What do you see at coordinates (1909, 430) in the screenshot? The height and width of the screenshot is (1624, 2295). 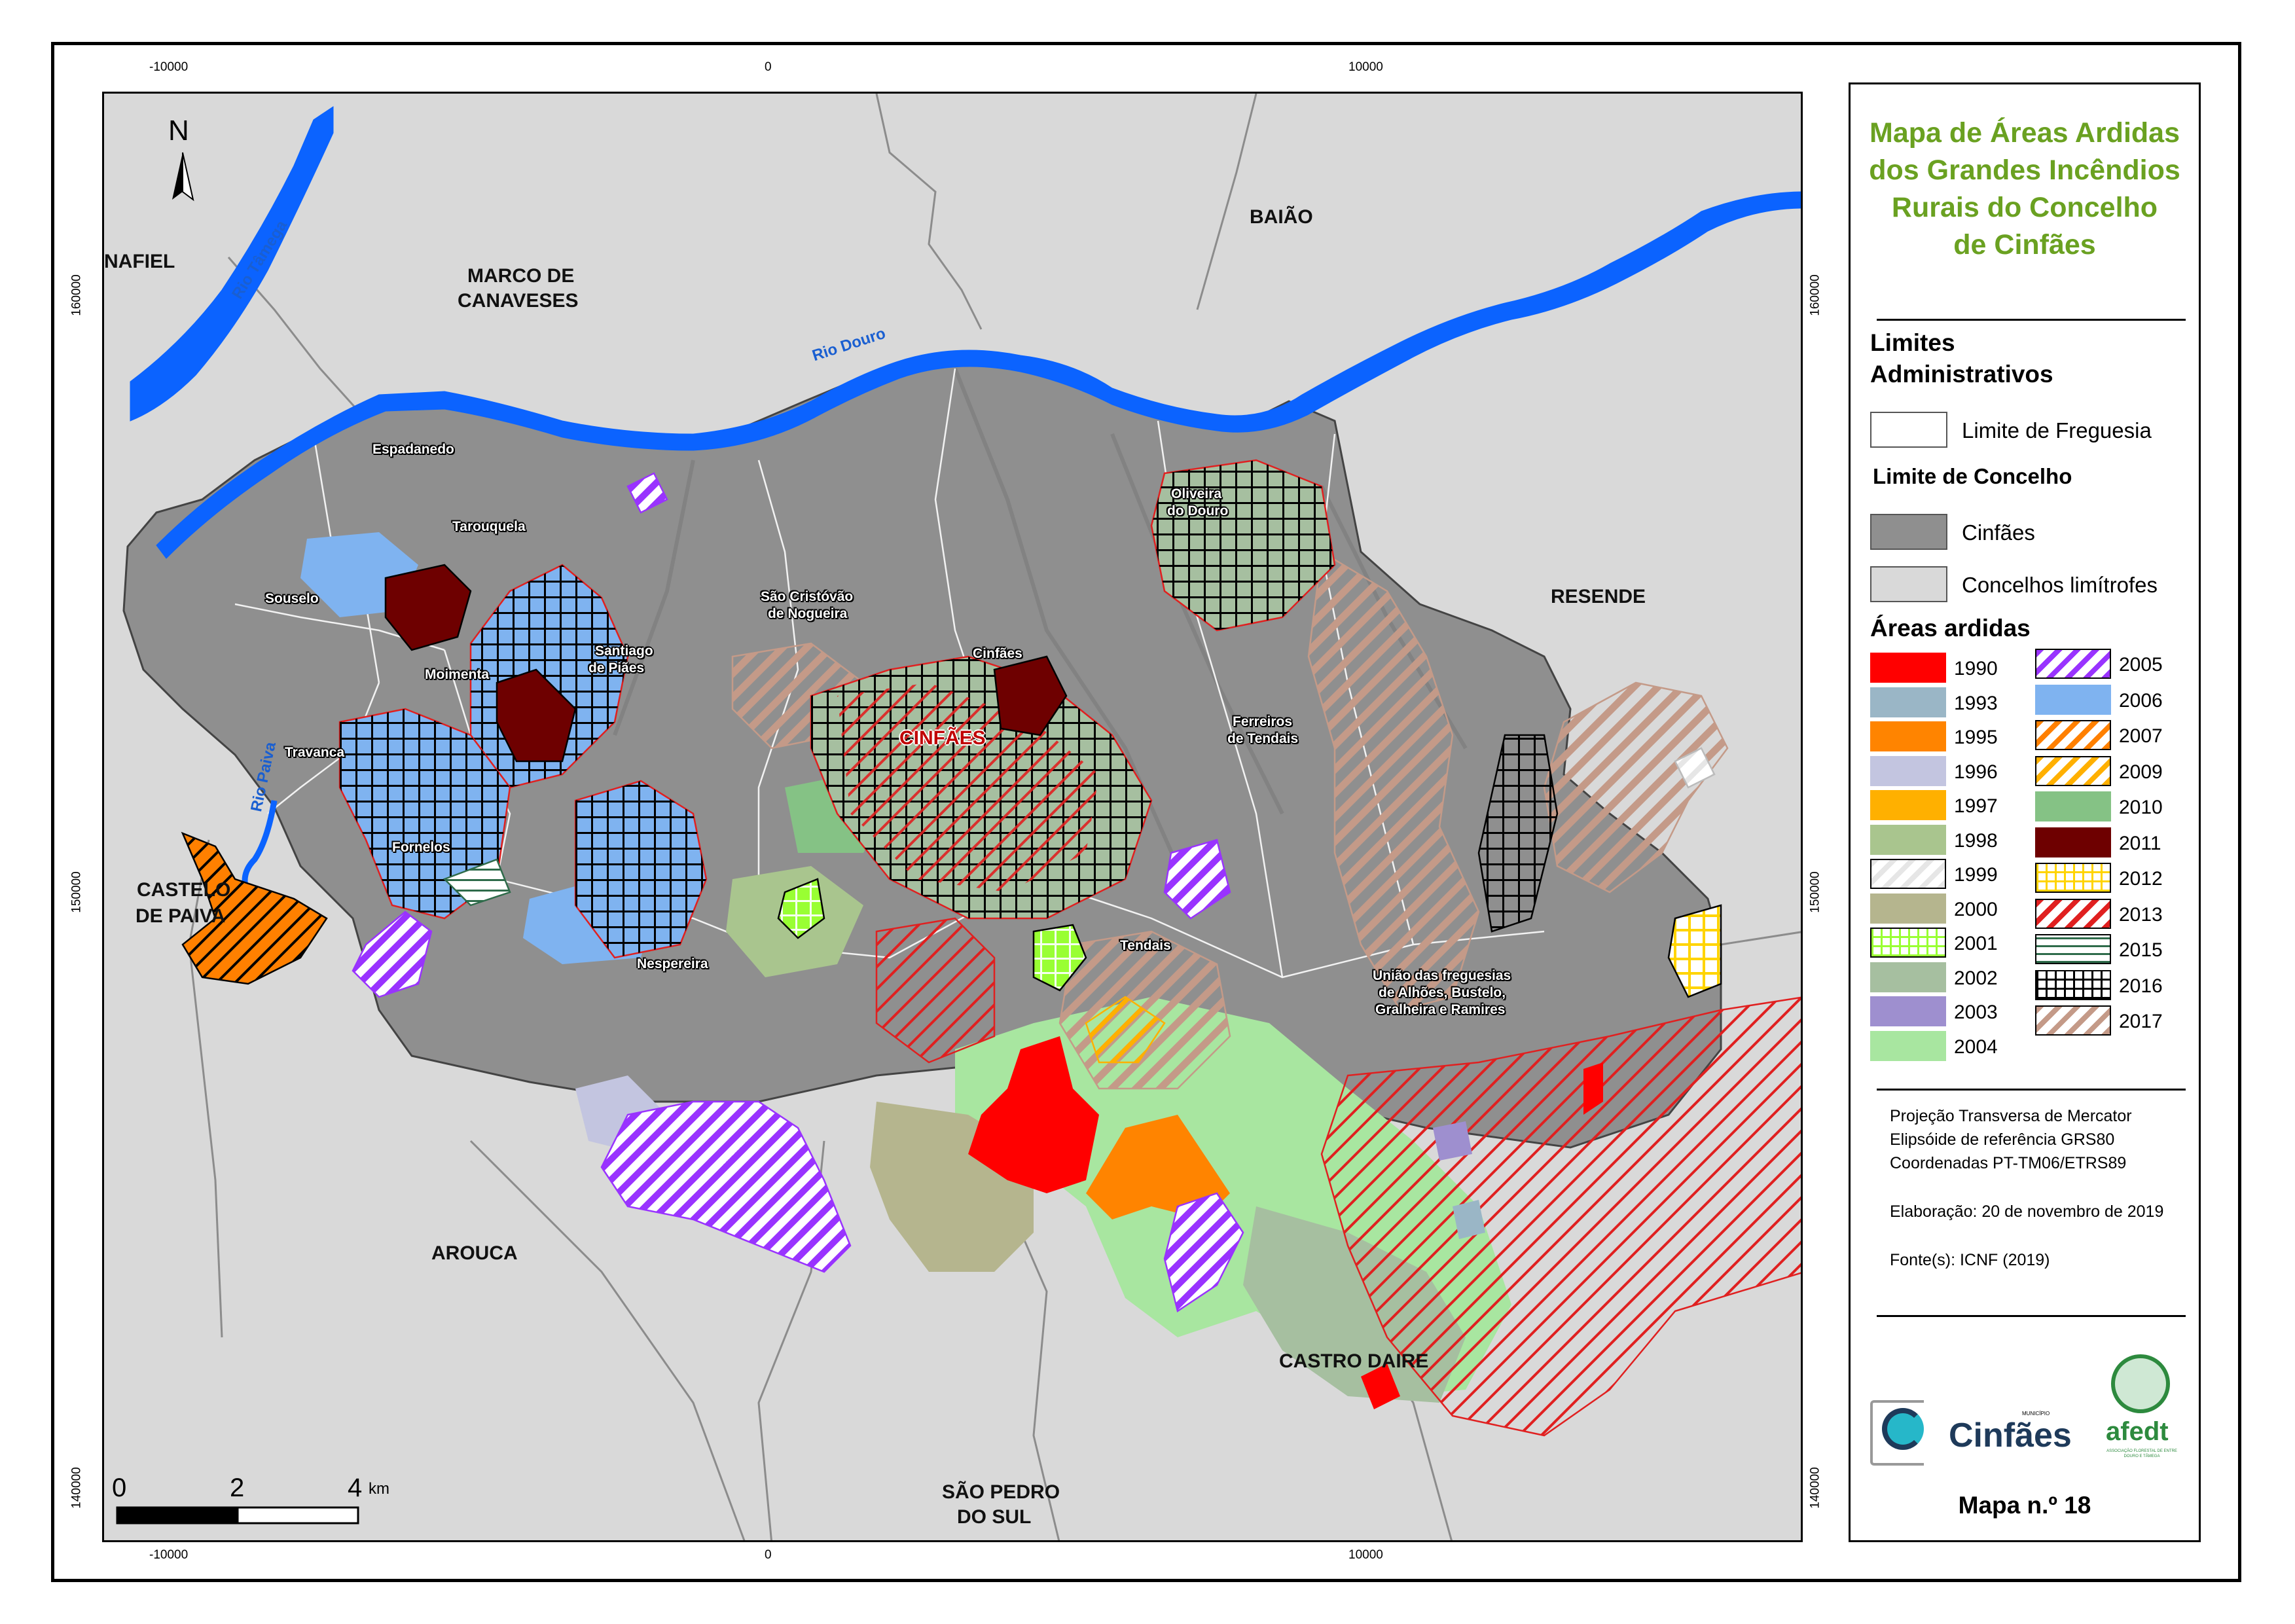 I see `swatch-parish-limit` at bounding box center [1909, 430].